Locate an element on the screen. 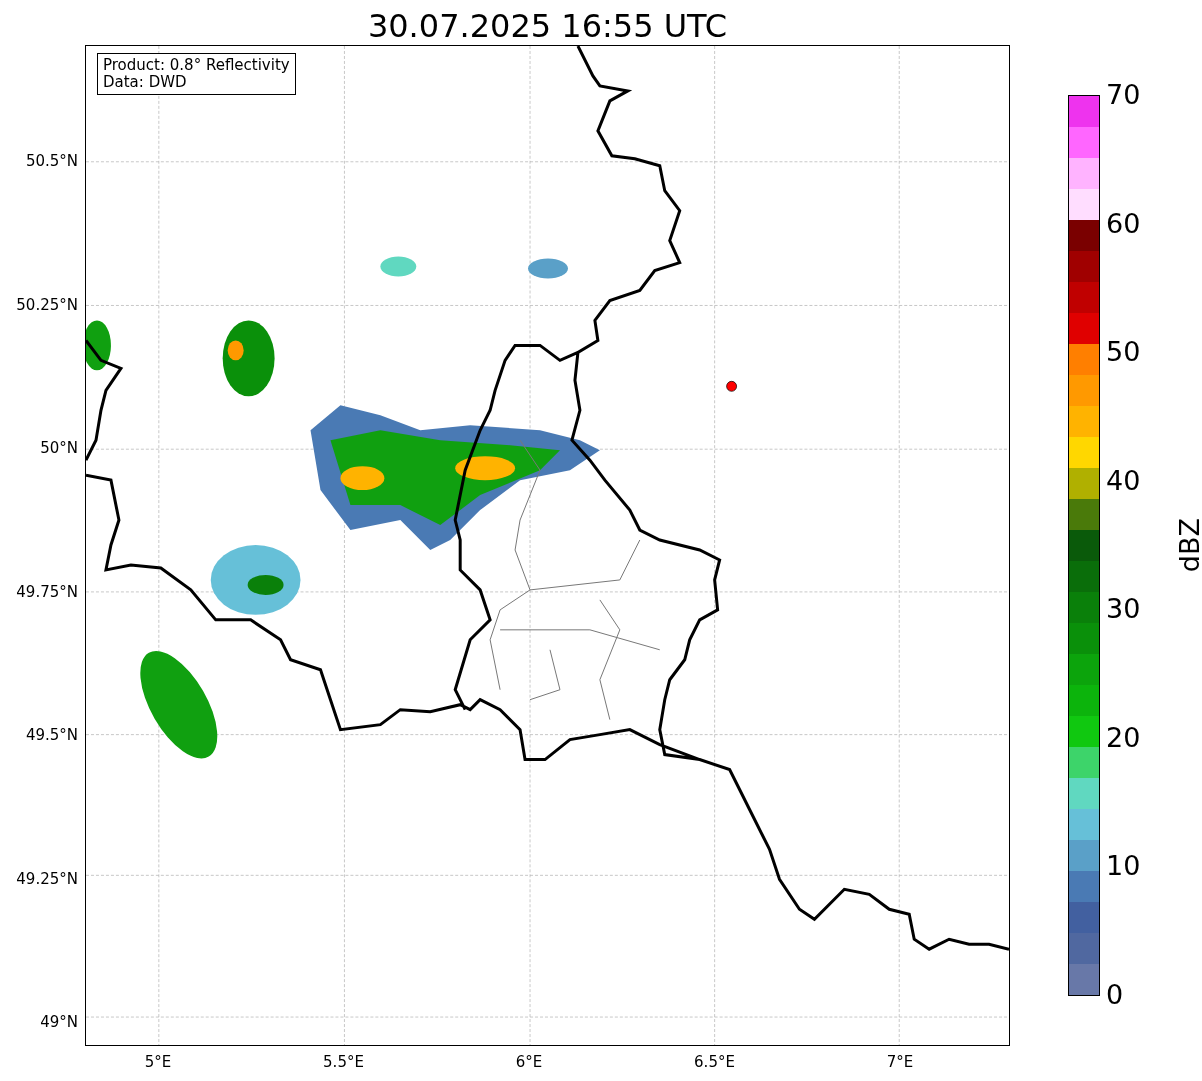 The width and height of the screenshot is (1202, 1081). x-axis-label: 6°E is located at coordinates (529, 1062).